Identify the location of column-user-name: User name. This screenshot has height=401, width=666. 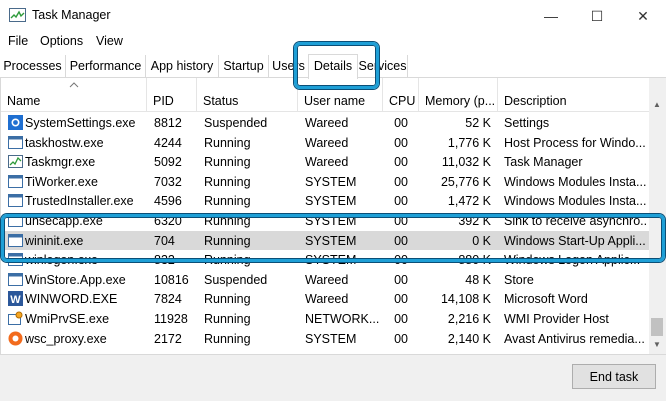
(340, 95).